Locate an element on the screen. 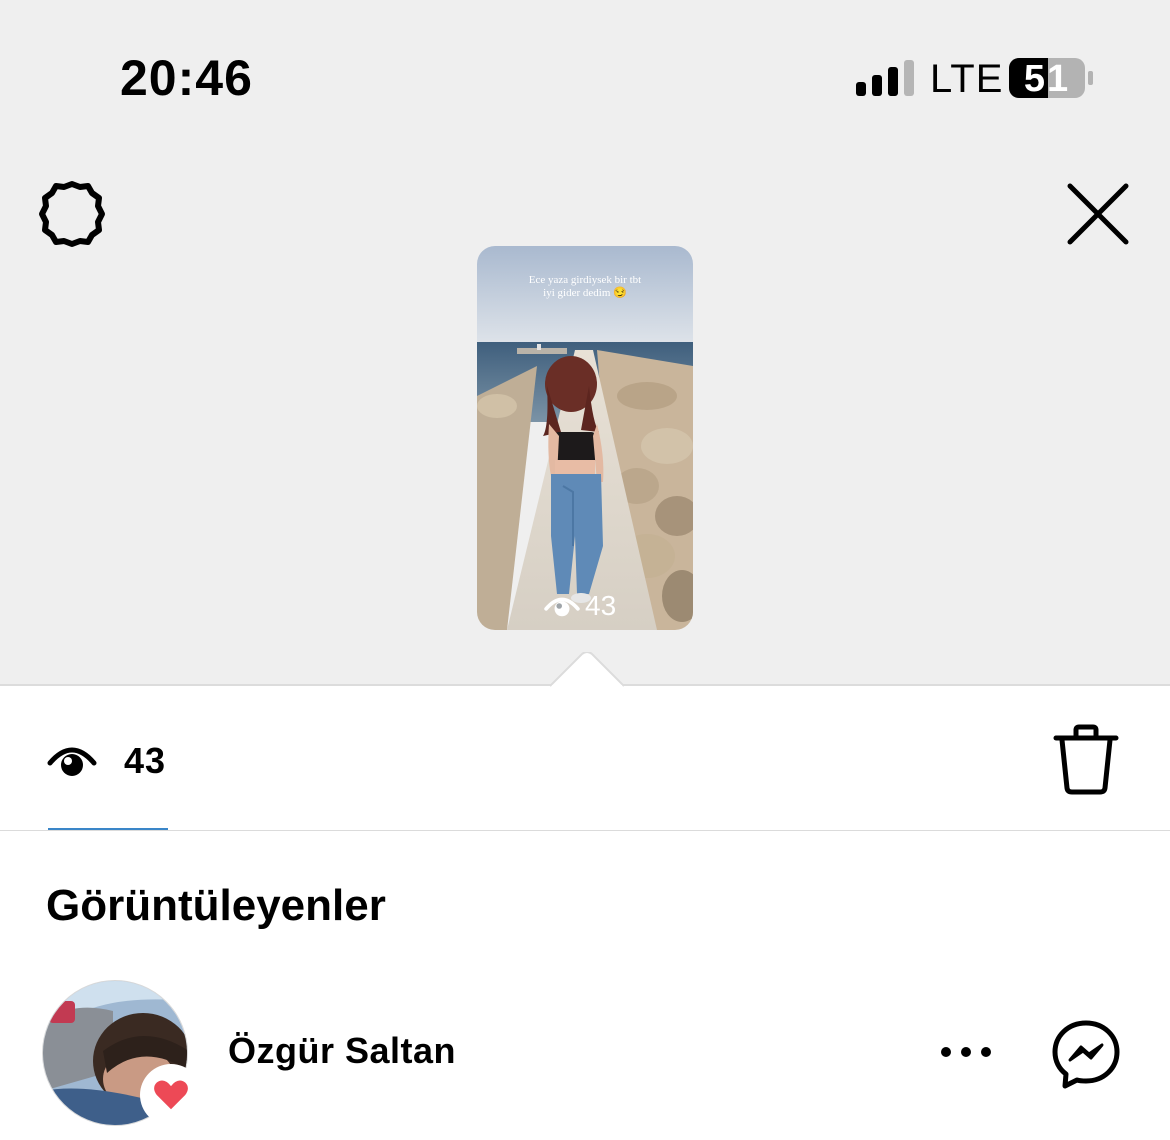 This screenshot has width=1170, height=1140. settings-button is located at coordinates (72, 214).